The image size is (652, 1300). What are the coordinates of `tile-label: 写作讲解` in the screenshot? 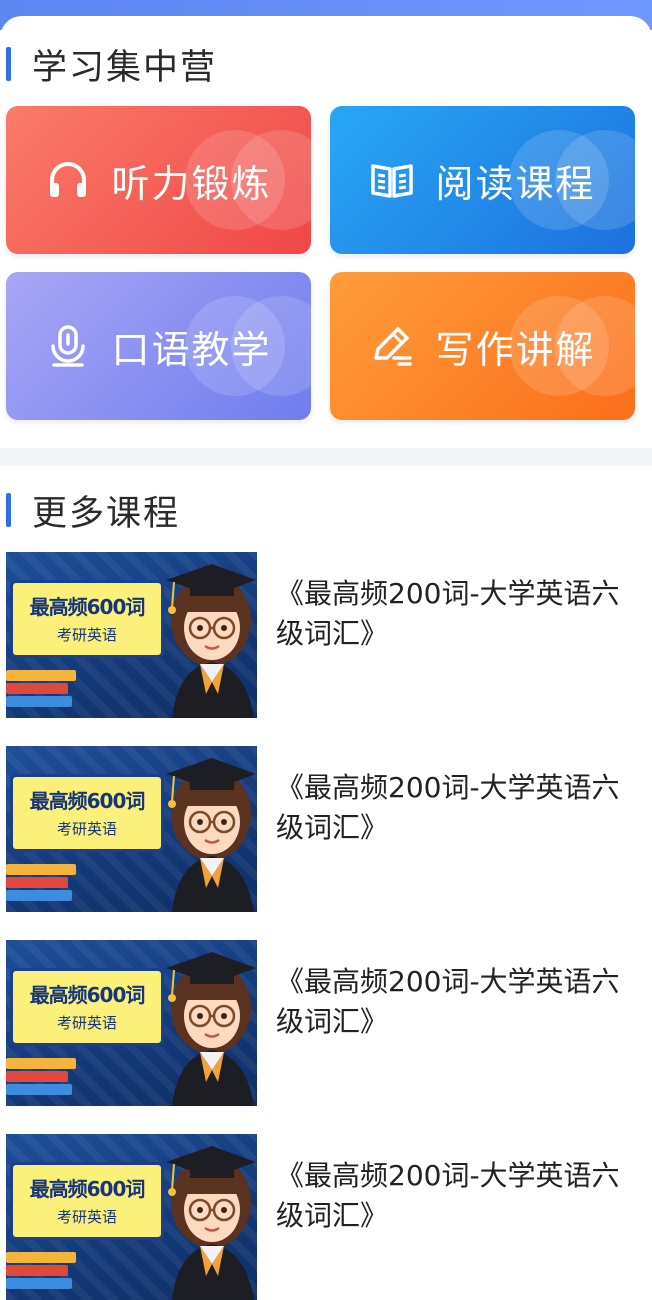 It's located at (515, 349).